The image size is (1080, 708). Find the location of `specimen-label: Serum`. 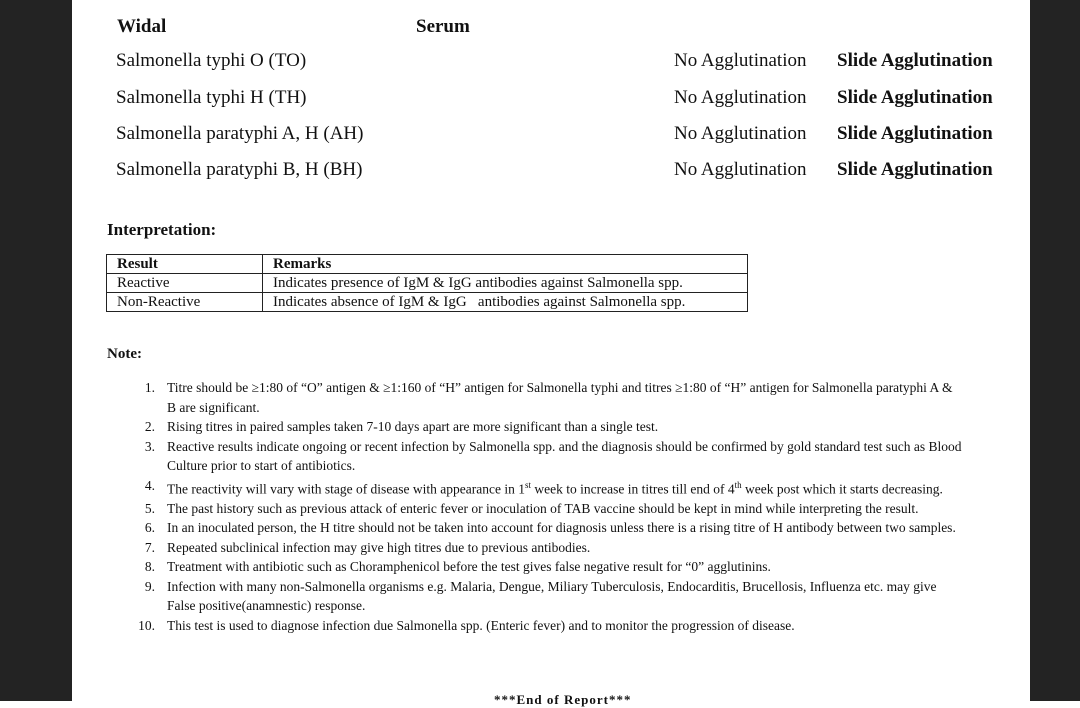

specimen-label: Serum is located at coordinates (443, 26).